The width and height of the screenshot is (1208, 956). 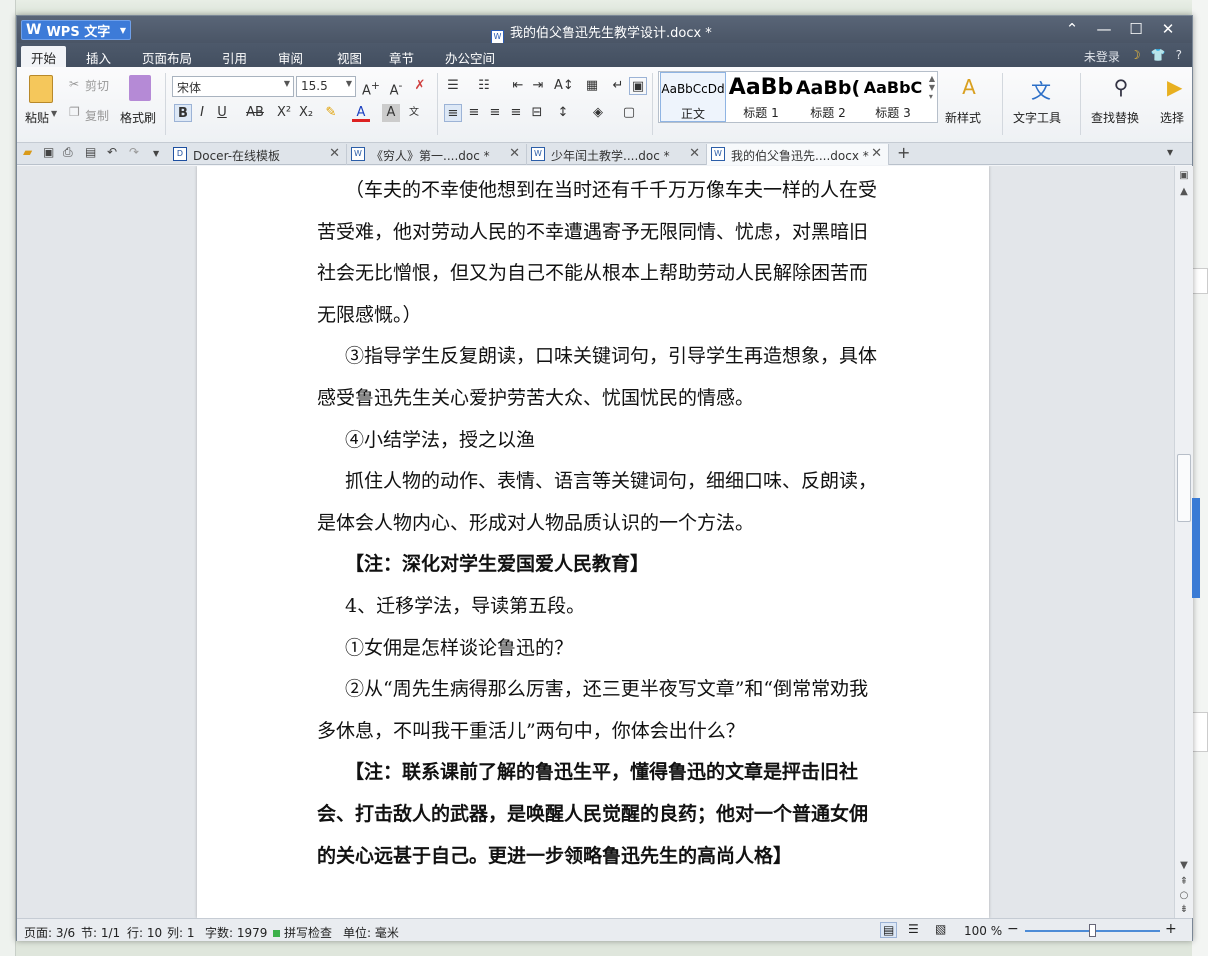 I want to click on align-left-icon: ≡, so click(x=453, y=113).